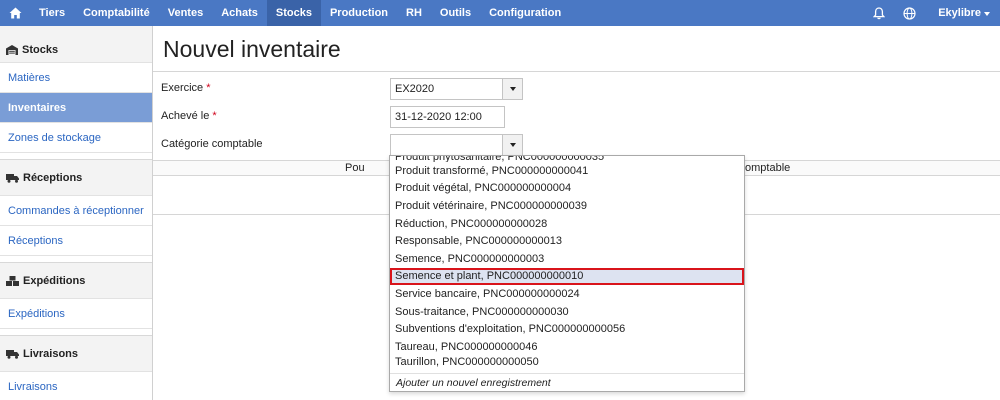  What do you see at coordinates (76, 44) in the screenshot?
I see `sidebar-section-stocks: Stocks` at bounding box center [76, 44].